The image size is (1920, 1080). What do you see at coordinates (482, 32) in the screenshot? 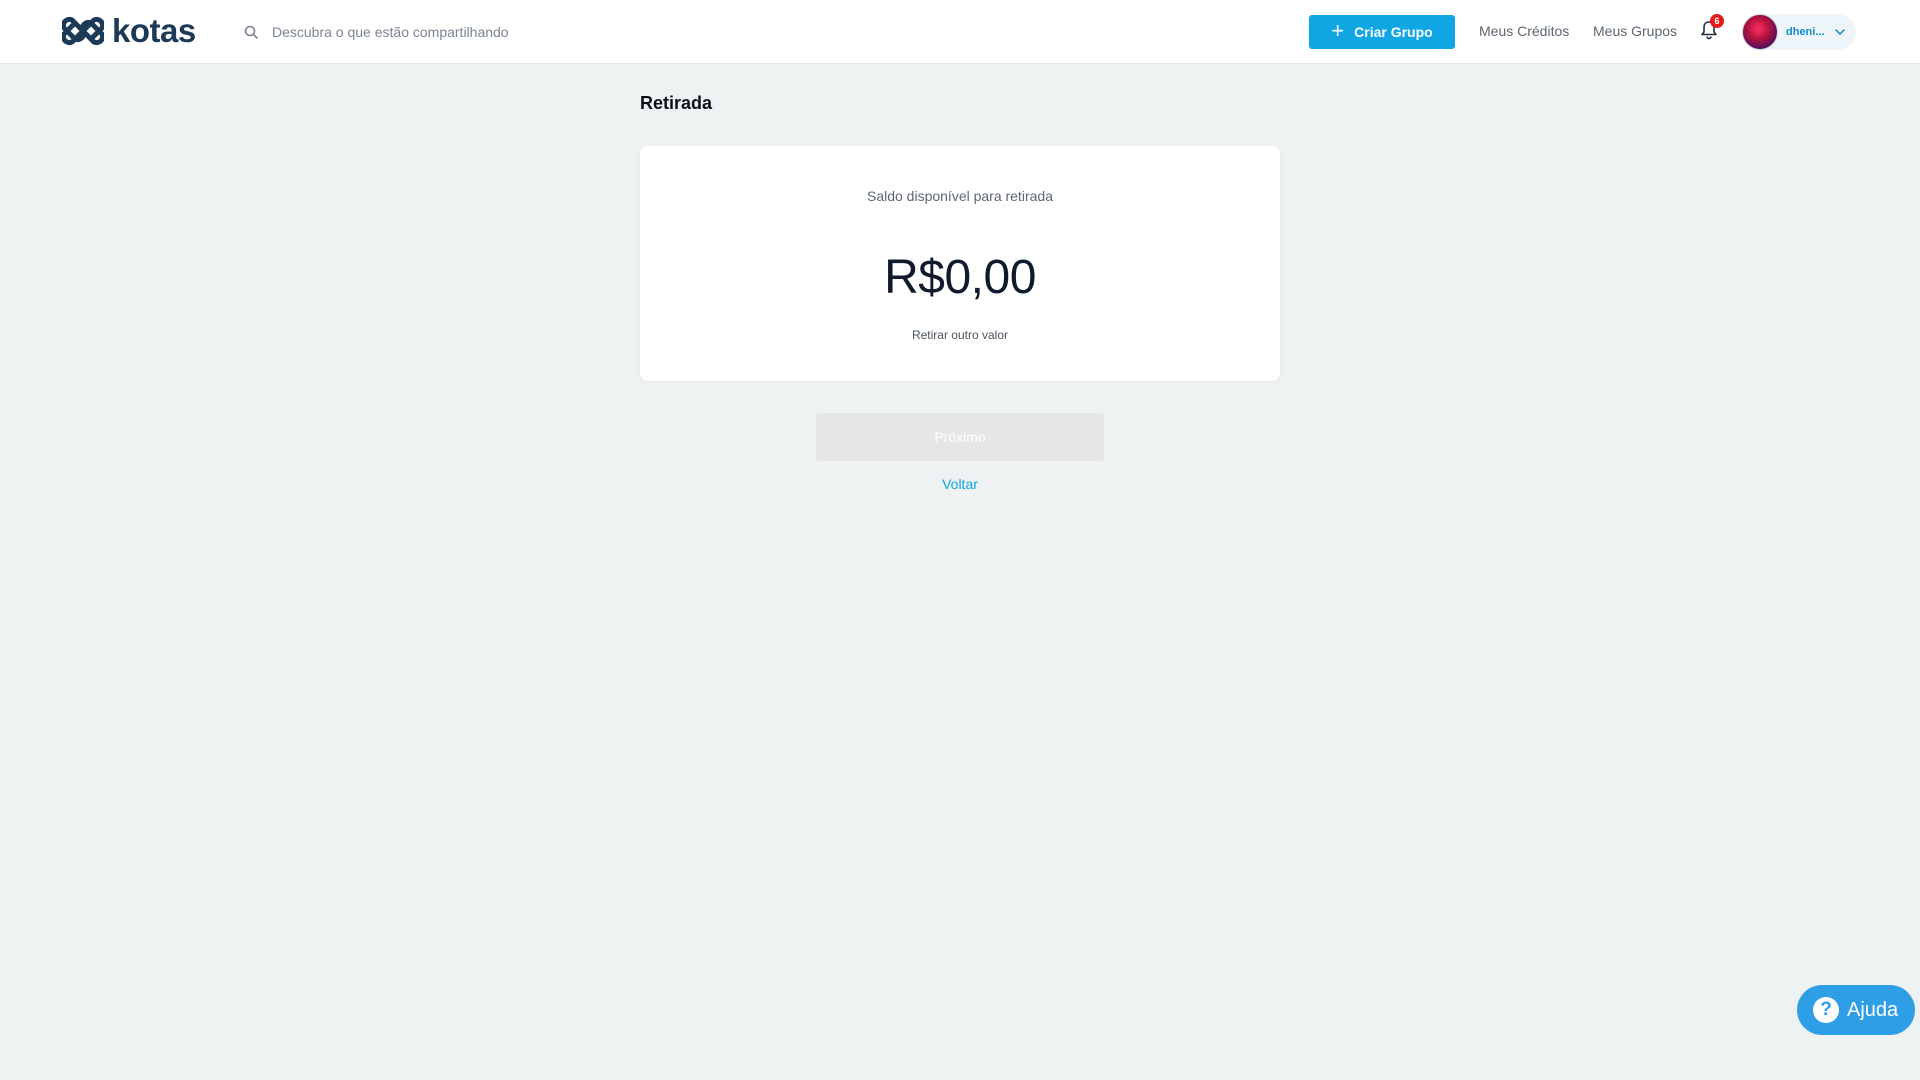
I see `search-input` at bounding box center [482, 32].